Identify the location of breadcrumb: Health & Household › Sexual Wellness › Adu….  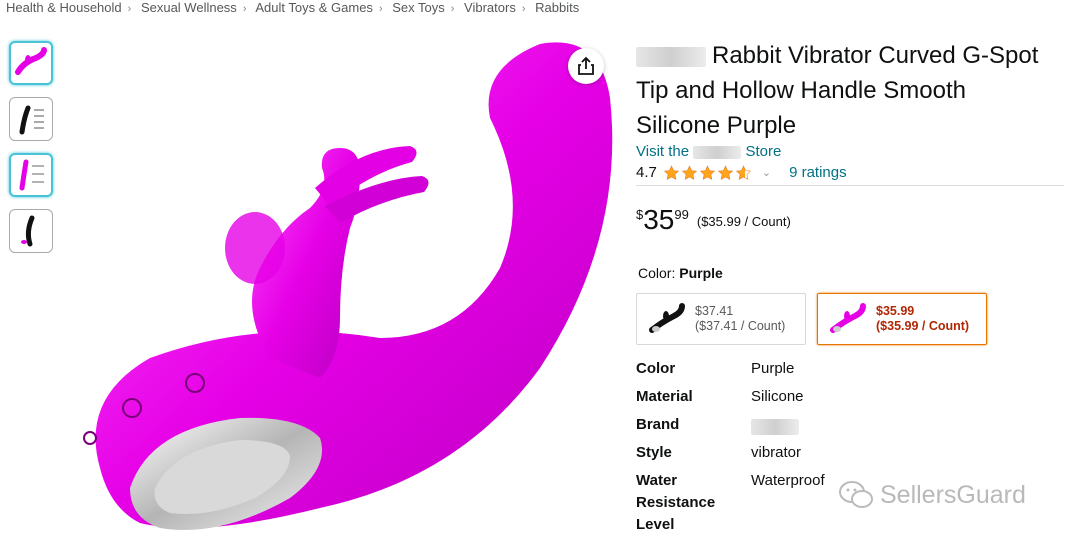
(292, 7).